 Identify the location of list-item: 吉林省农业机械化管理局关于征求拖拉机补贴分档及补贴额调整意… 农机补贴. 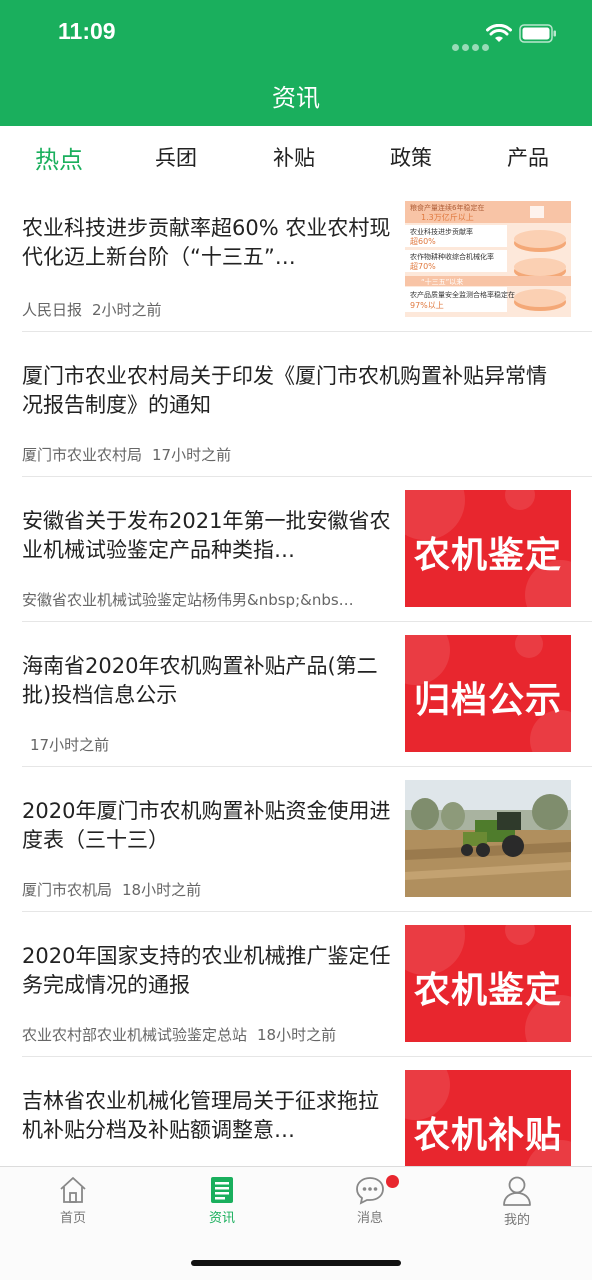
(296, 1111).